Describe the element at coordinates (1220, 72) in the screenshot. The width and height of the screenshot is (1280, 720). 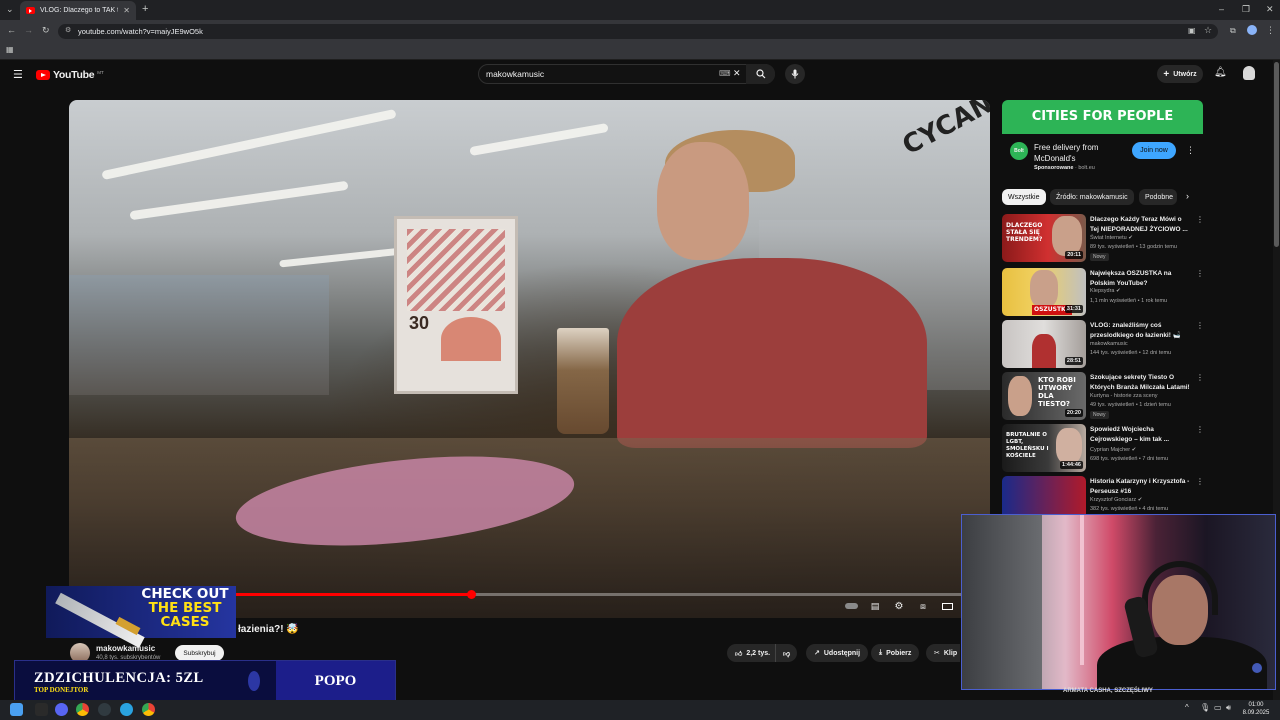
I see `notifications-bell-icon: 🔔︎` at that location.